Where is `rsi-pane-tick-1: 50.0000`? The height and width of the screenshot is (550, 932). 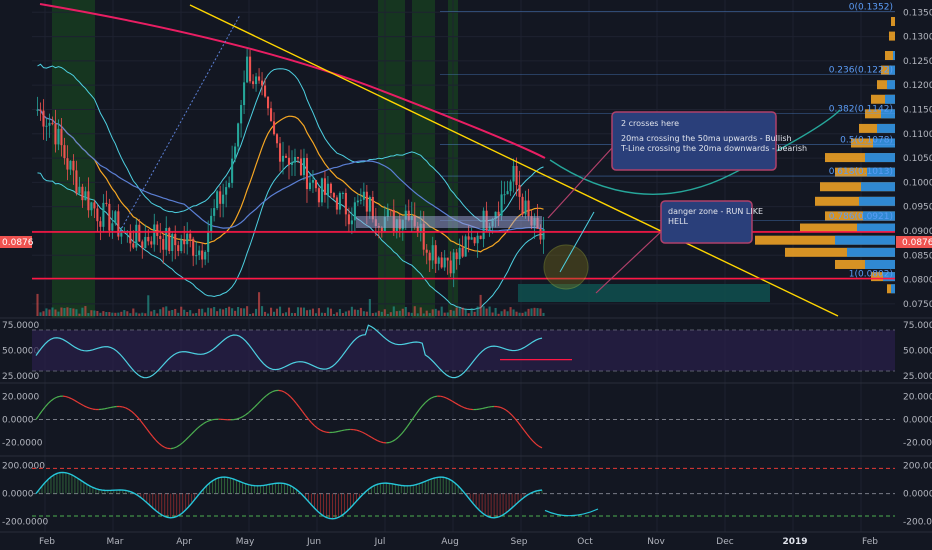
rsi-pane-tick-1: 50.0000 is located at coordinates (917, 352).